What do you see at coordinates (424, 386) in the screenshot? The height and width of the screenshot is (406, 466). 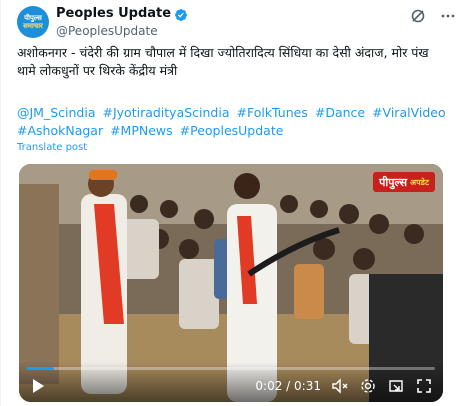 I see `fullscreen-icon` at bounding box center [424, 386].